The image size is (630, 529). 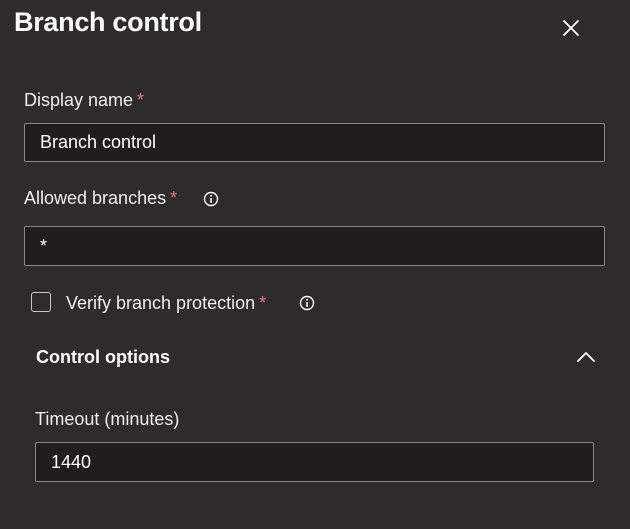 I want to click on timeout-input, so click(x=314, y=462).